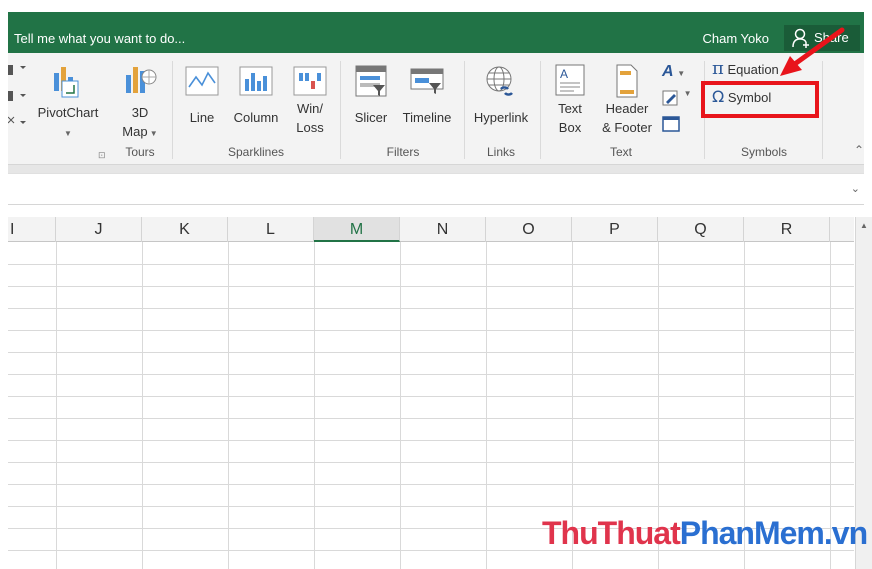 The height and width of the screenshot is (569, 872). Describe the element at coordinates (529, 229) in the screenshot. I see `column-header-o: O` at that location.